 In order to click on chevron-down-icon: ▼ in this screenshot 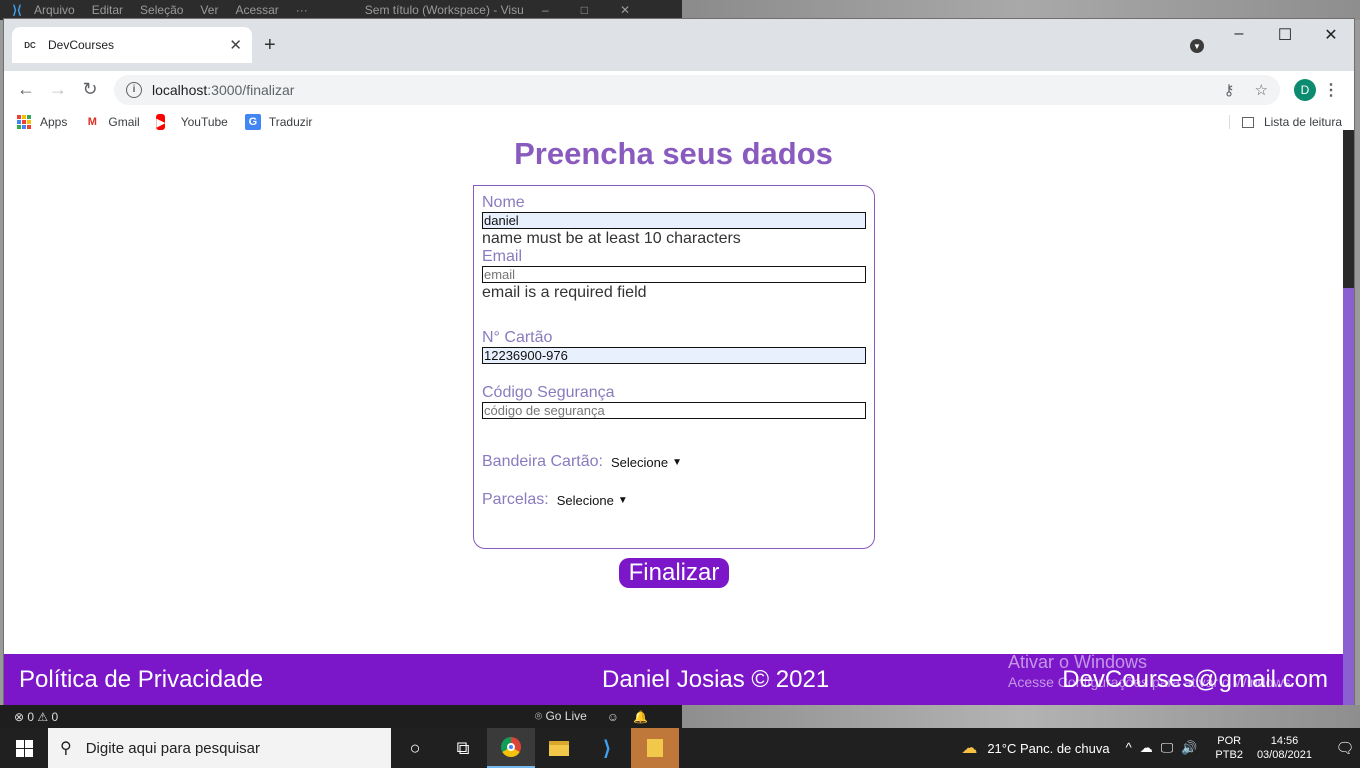, I will do `click(622, 500)`.